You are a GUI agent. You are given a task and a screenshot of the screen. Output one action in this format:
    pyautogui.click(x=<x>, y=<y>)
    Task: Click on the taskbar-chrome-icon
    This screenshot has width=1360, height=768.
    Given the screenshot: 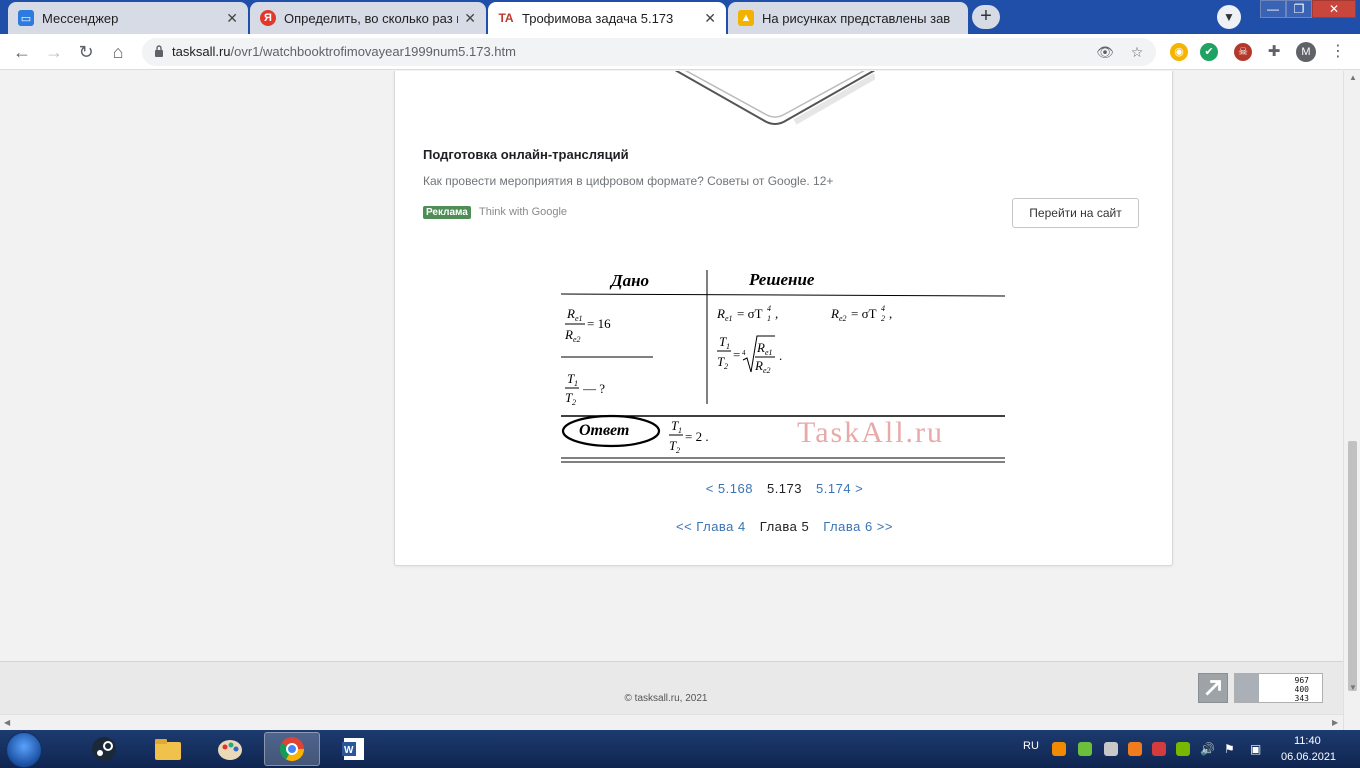 What is the action you would take?
    pyautogui.click(x=292, y=749)
    